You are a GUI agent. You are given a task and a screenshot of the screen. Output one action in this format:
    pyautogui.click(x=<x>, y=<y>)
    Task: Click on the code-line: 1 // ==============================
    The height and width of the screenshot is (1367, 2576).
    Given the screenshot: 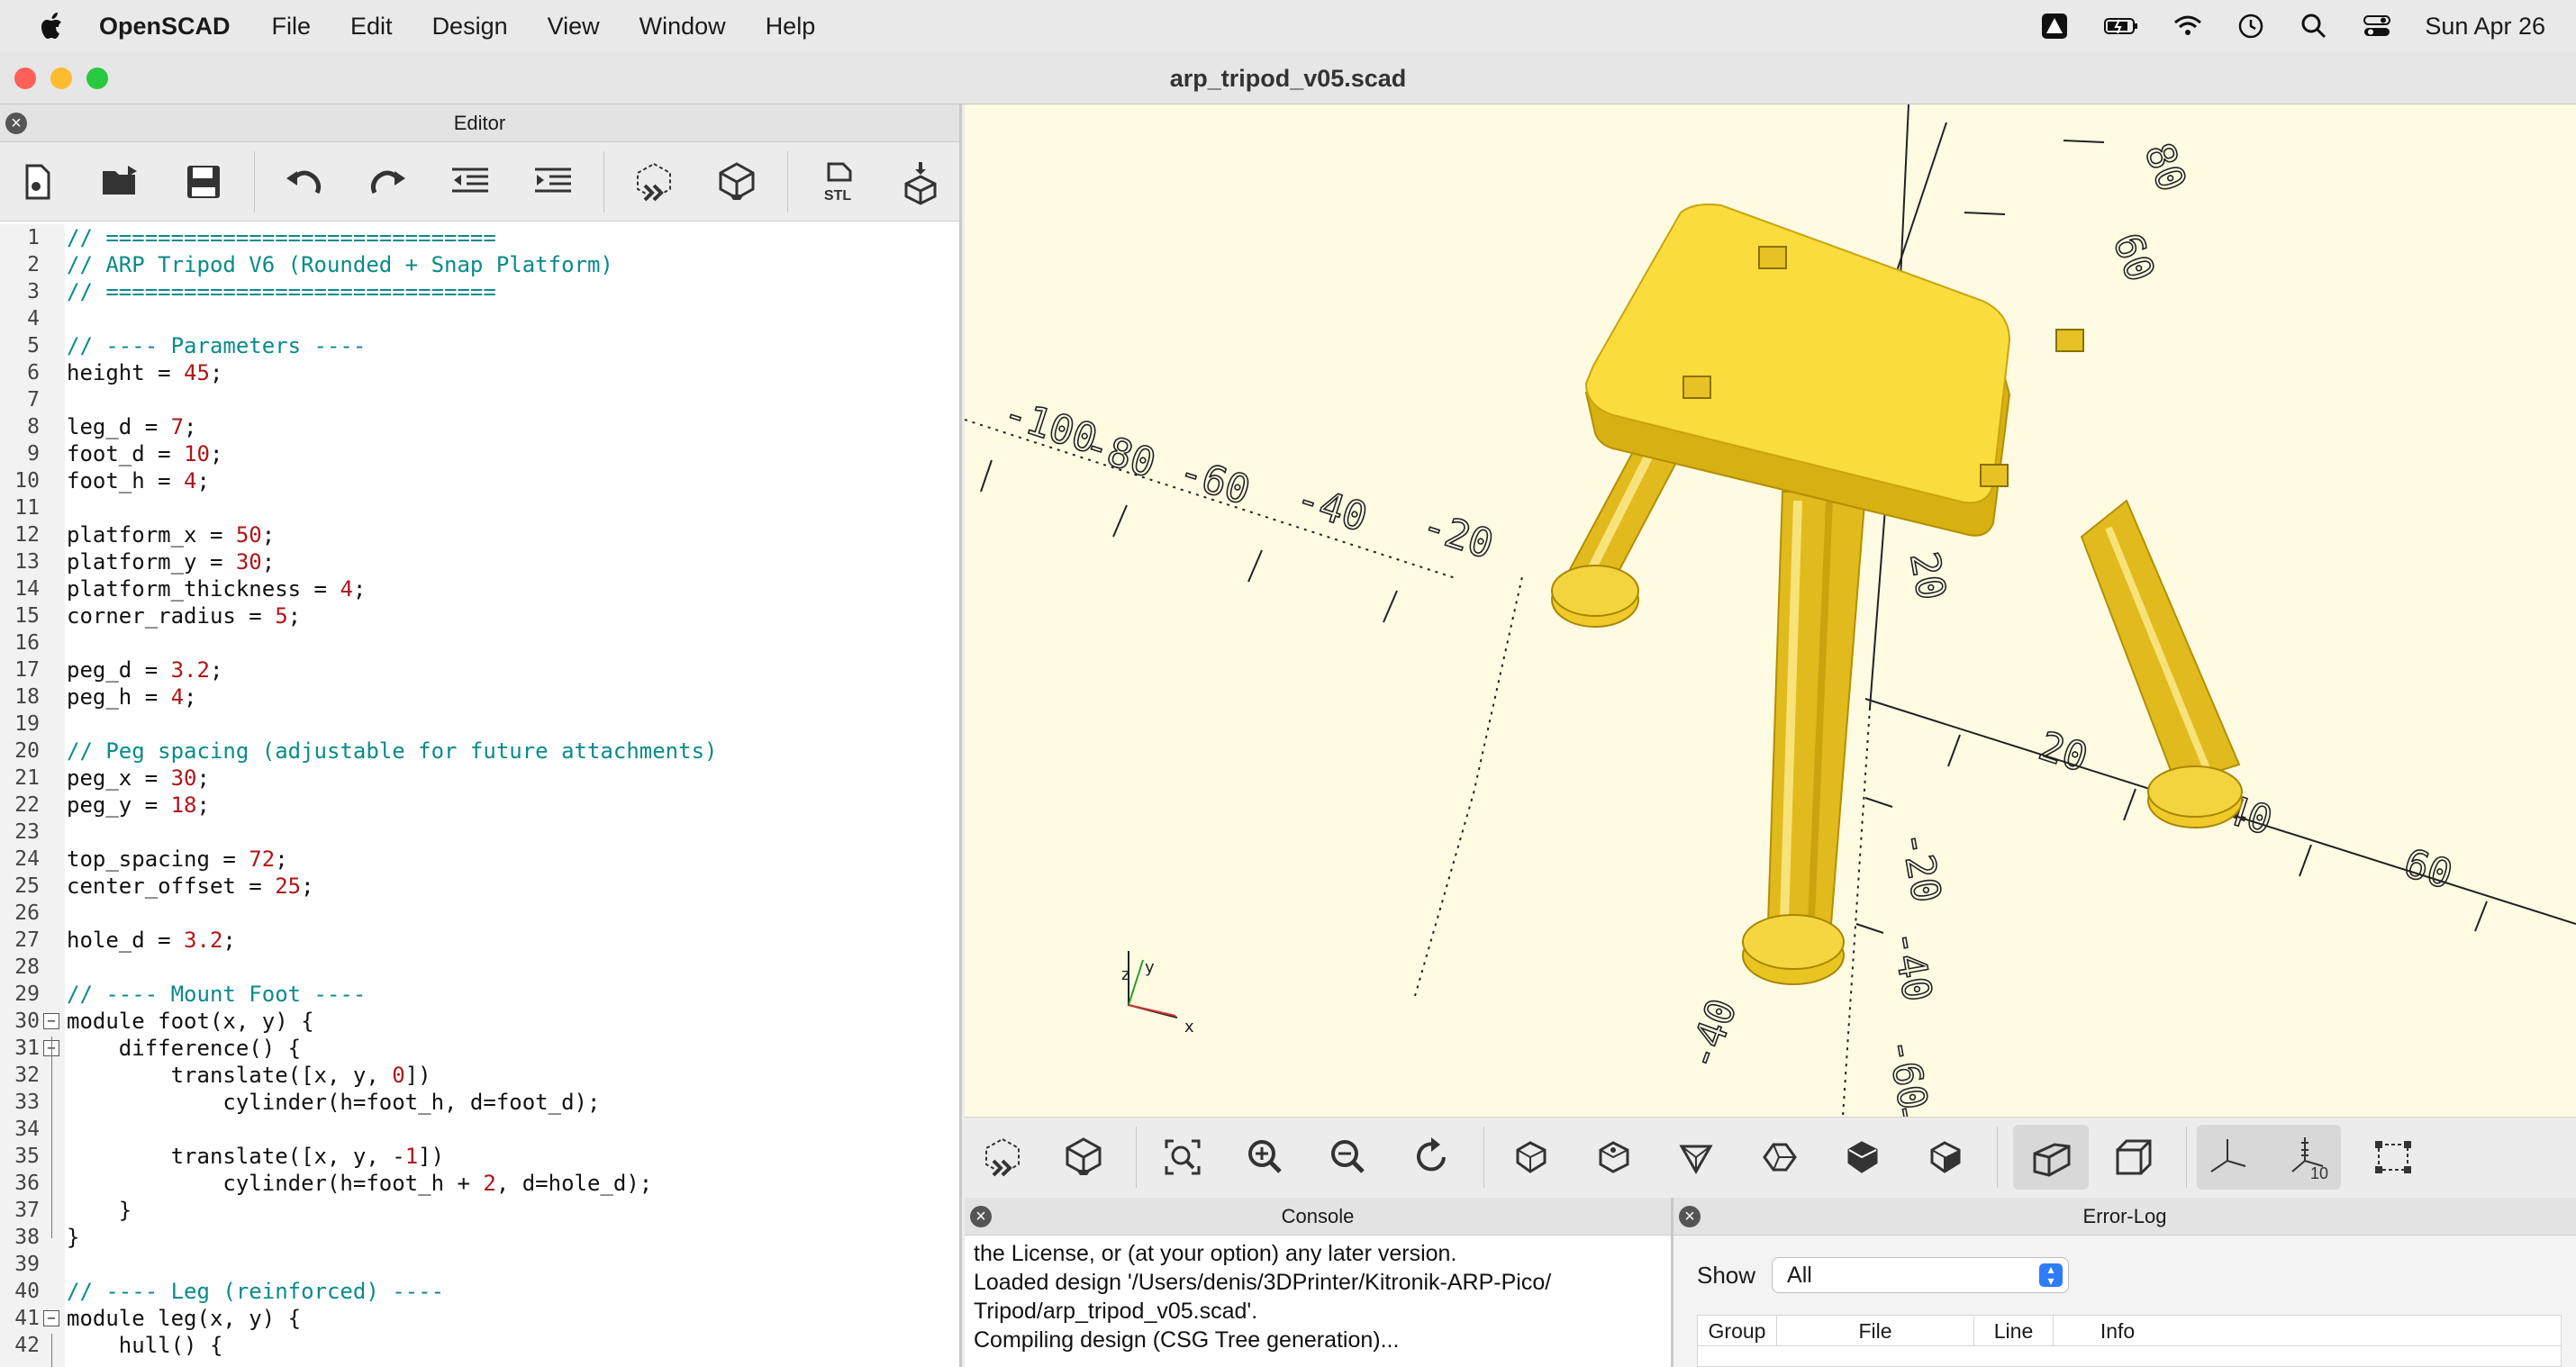 What is the action you would take?
    pyautogui.click(x=479, y=238)
    